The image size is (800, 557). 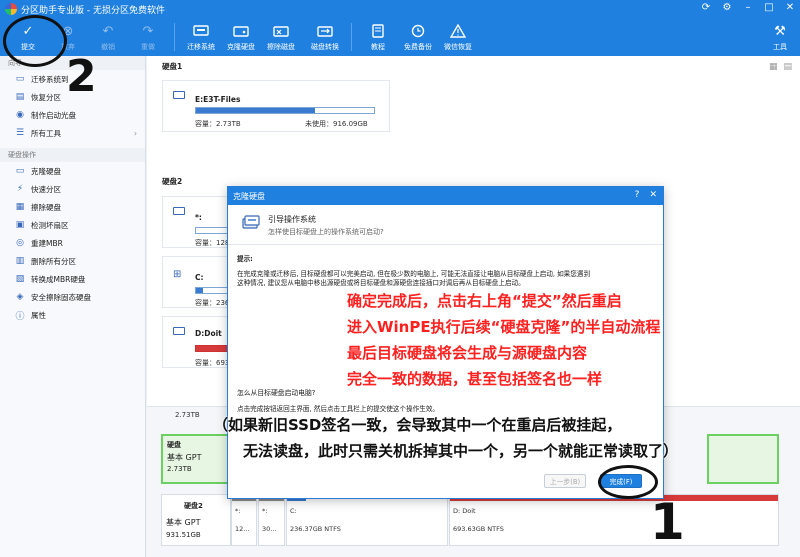 I want to click on redo-icon: ↷, so click(x=148, y=31).